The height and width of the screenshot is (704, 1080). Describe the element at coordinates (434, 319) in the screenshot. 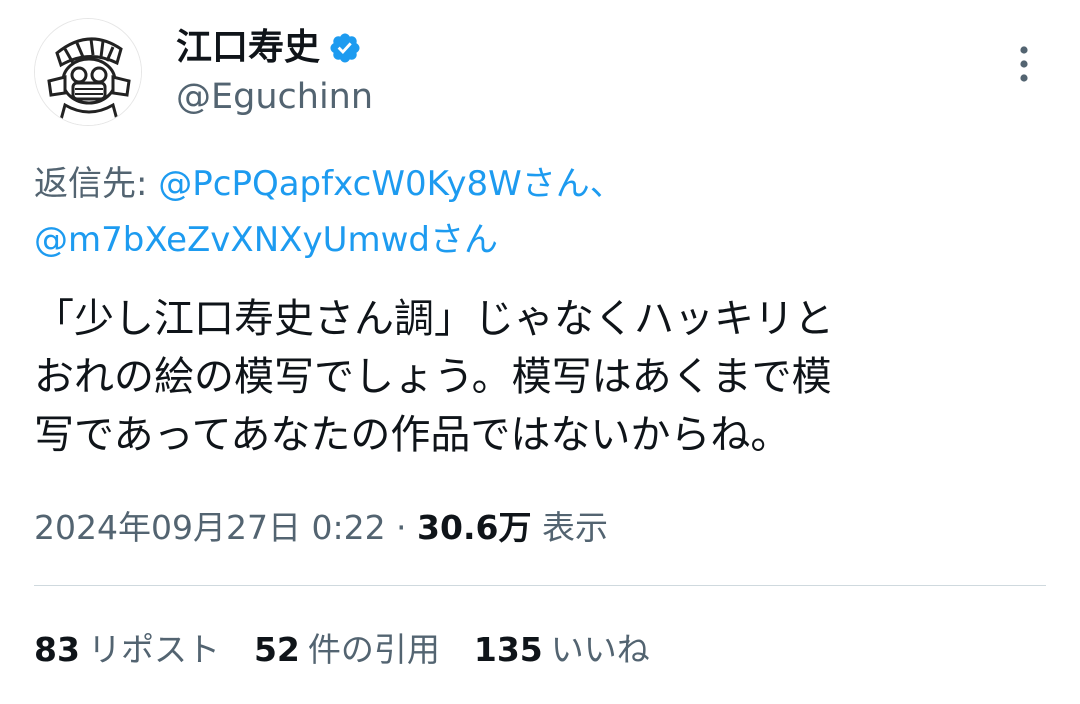

I see `tweet-text-line: 「少し江口寿史さん調」じゃなくハッキリと` at that location.